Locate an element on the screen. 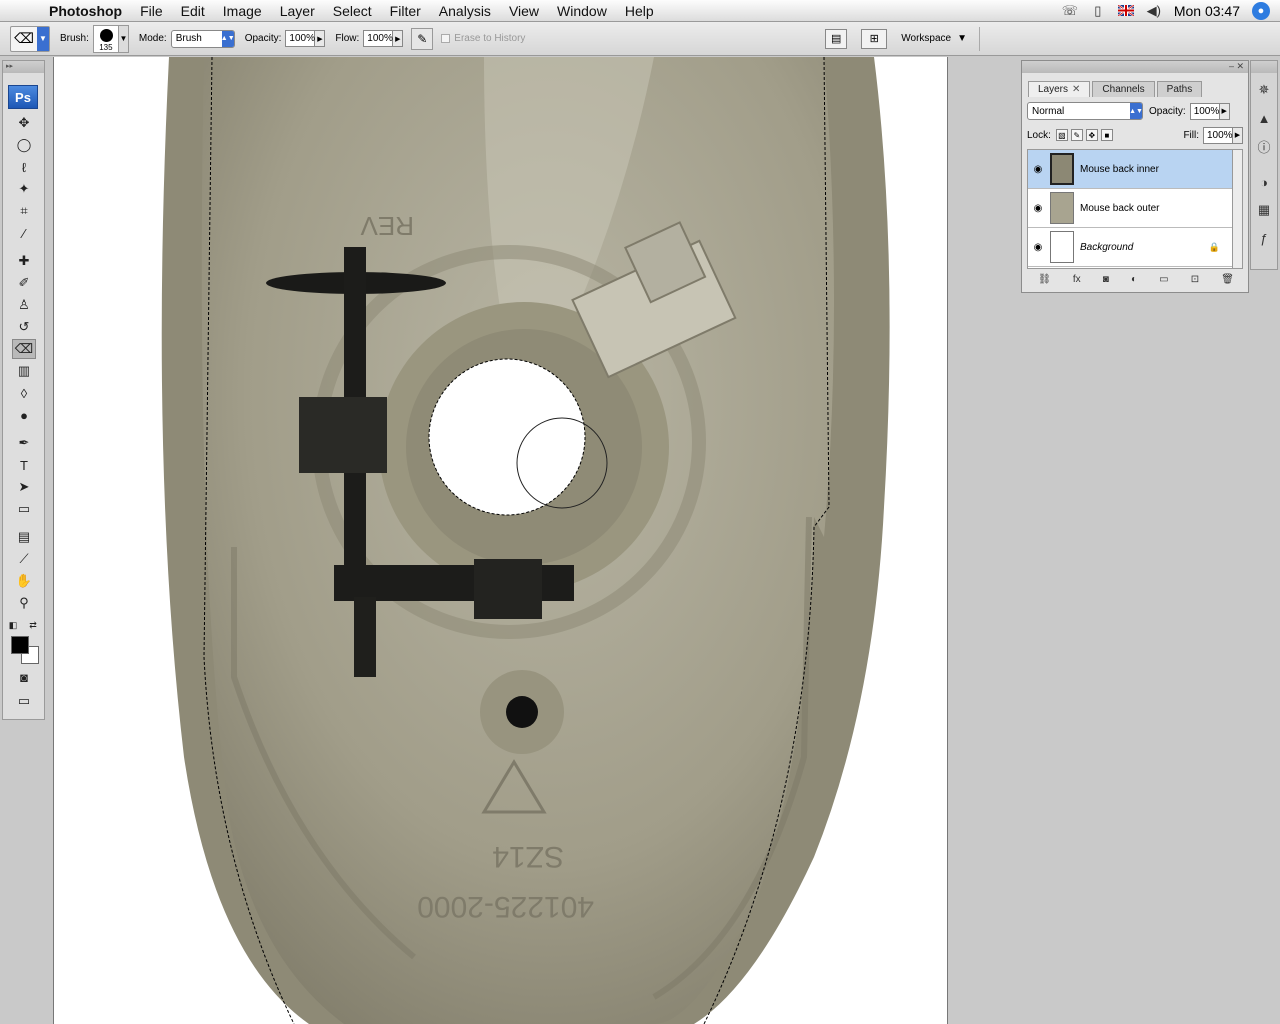 The width and height of the screenshot is (1280, 1024). brush-picker-button: ▼ is located at coordinates (123, 38).